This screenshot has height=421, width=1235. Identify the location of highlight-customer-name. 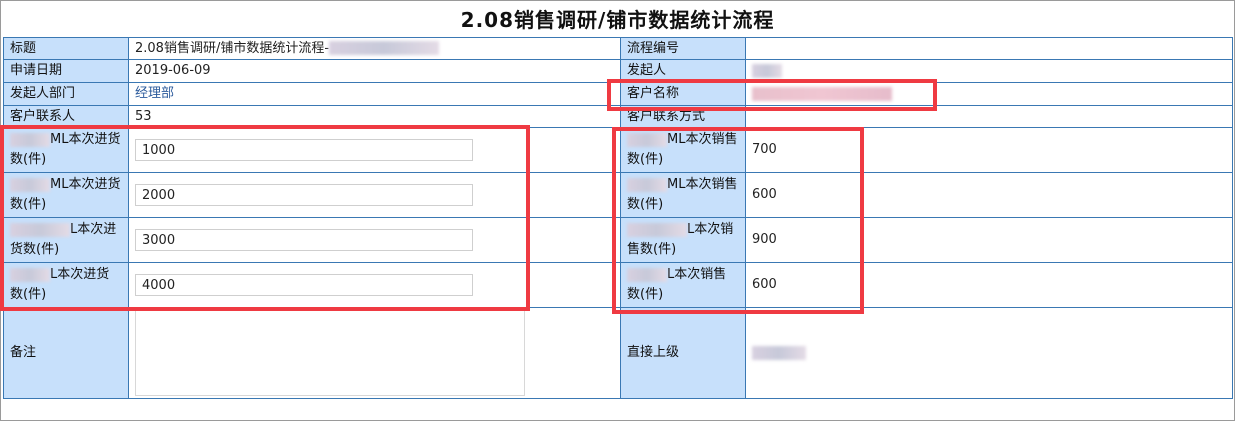
(772, 95).